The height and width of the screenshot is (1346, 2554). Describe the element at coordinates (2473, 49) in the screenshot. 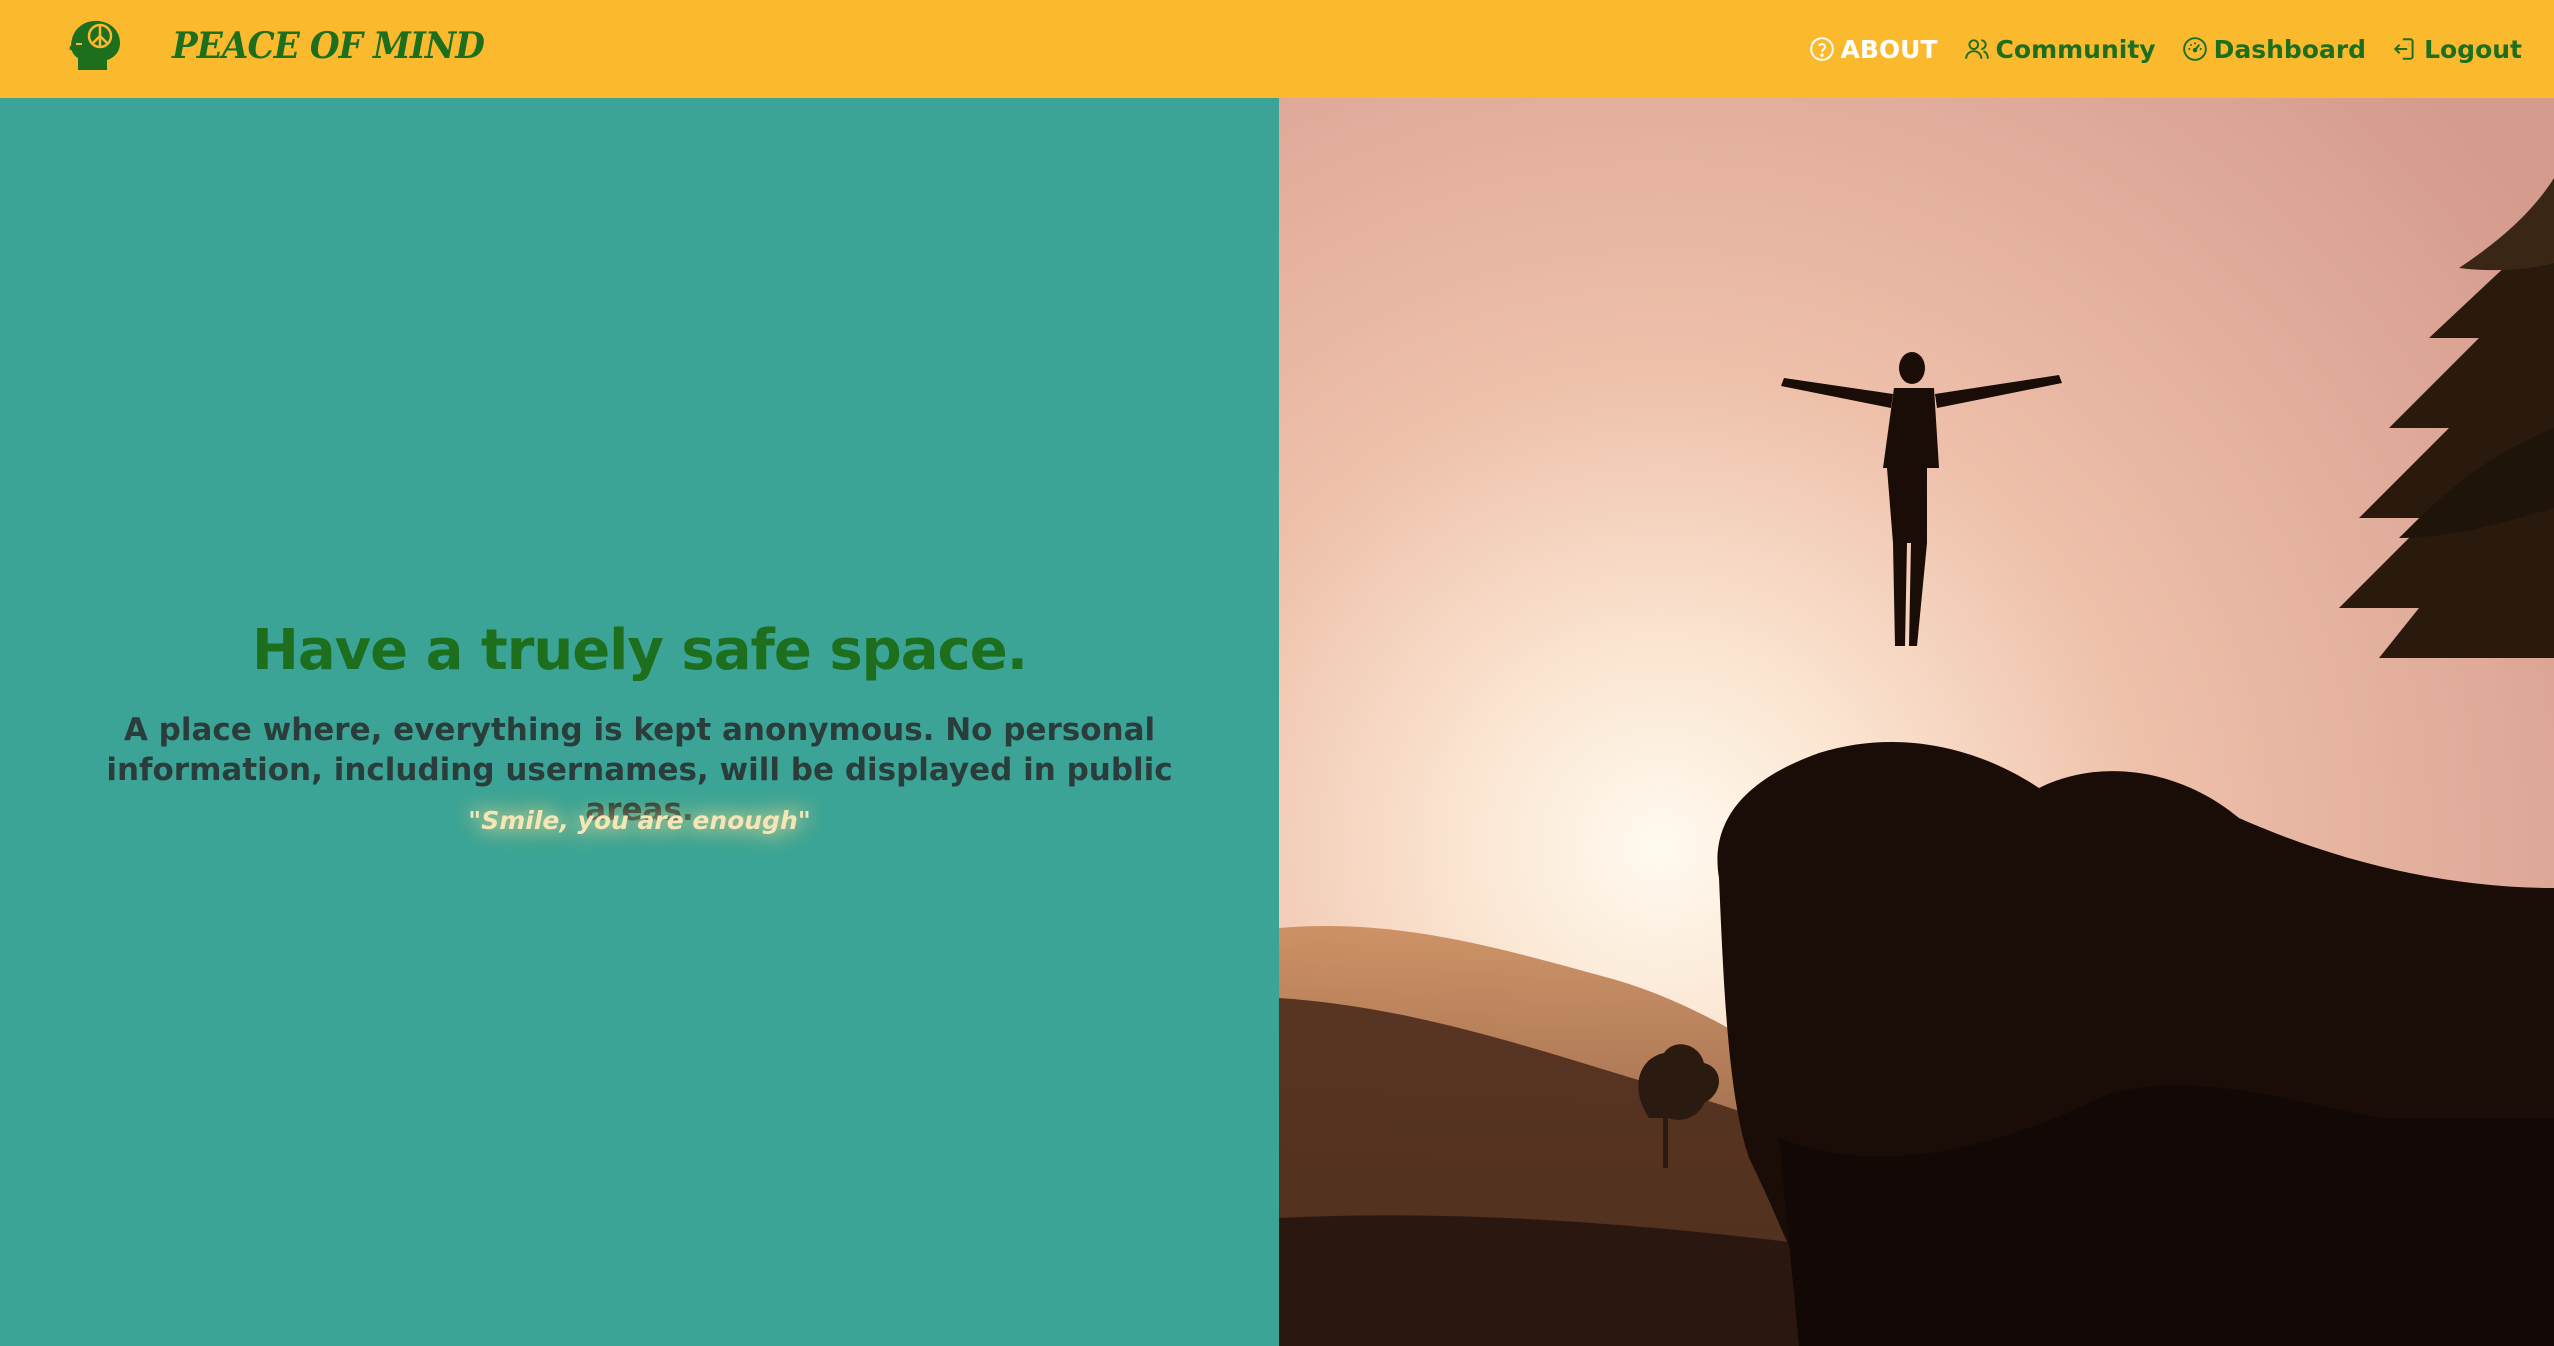

I see `nav-logout-label: Logout` at that location.